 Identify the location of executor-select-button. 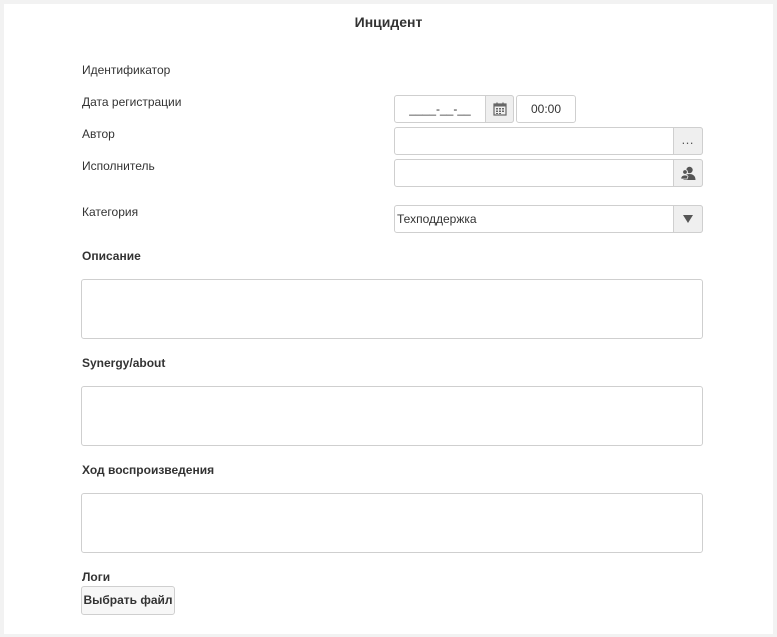
(688, 173).